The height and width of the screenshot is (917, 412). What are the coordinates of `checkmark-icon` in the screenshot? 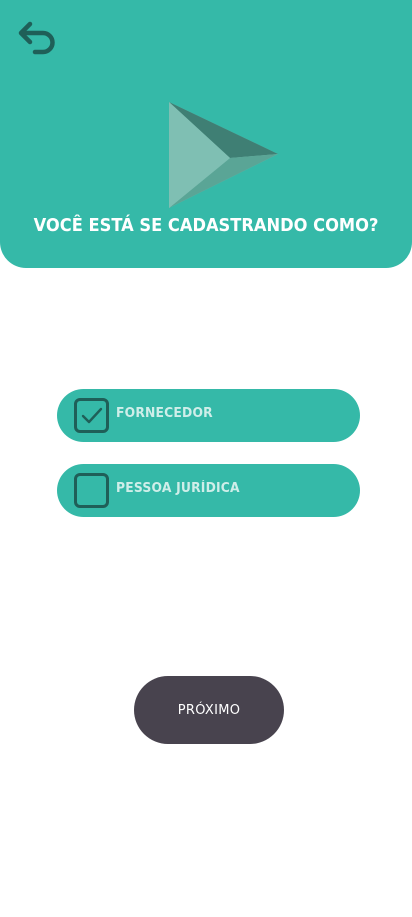 It's located at (92, 415).